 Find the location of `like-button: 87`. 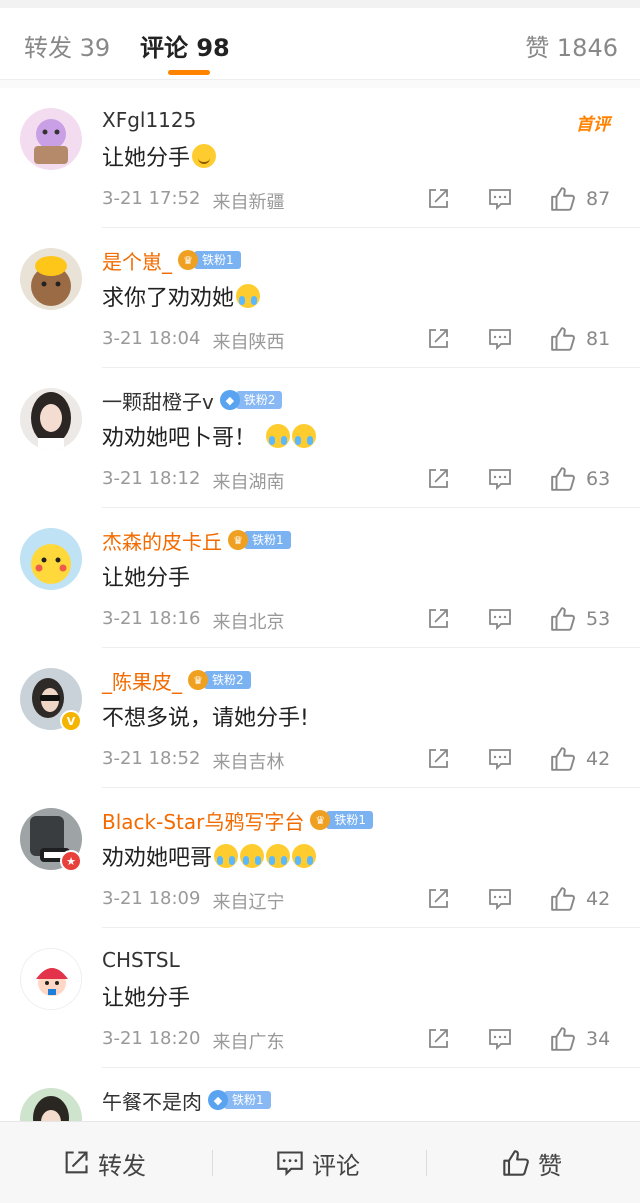

like-button: 87 is located at coordinates (580, 199).